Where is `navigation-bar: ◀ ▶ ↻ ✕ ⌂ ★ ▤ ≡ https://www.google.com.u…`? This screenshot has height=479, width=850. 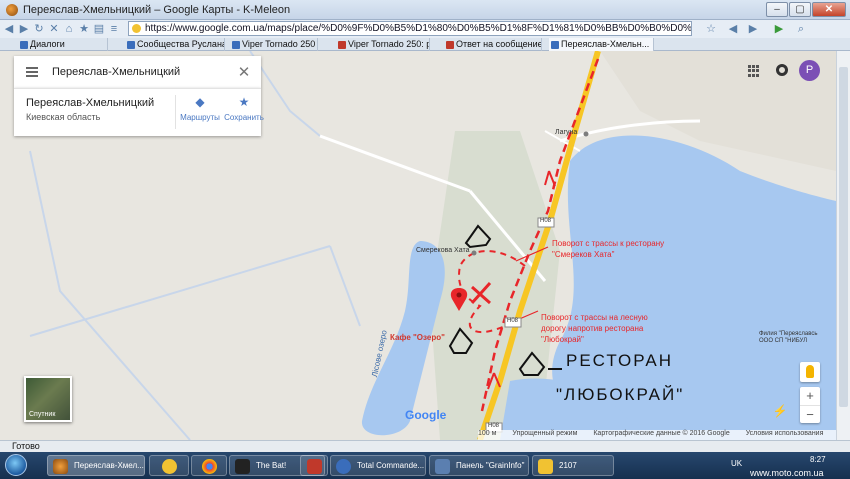 navigation-bar: ◀ ▶ ↻ ✕ ⌂ ★ ▤ ≡ https://www.google.com.u… is located at coordinates (425, 29).